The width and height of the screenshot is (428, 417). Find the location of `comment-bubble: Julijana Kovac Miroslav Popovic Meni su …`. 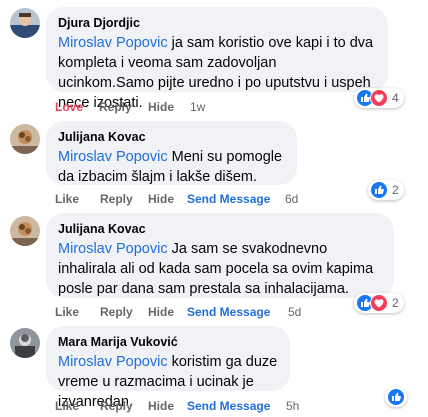

comment-bubble: Julijana Kovac Miroslav Popovic Meni su … is located at coordinates (171, 153).